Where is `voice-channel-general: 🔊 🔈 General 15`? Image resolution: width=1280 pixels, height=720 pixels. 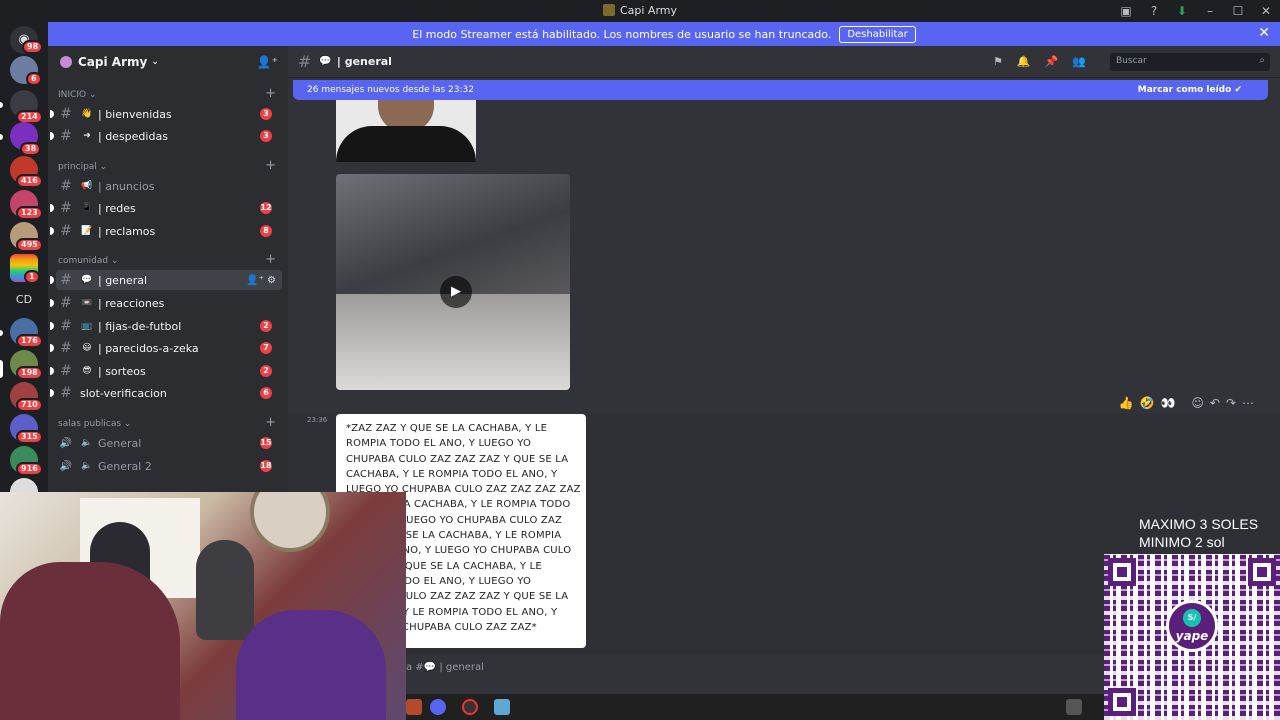 voice-channel-general: 🔊 🔈 General 15 is located at coordinates (169, 443).